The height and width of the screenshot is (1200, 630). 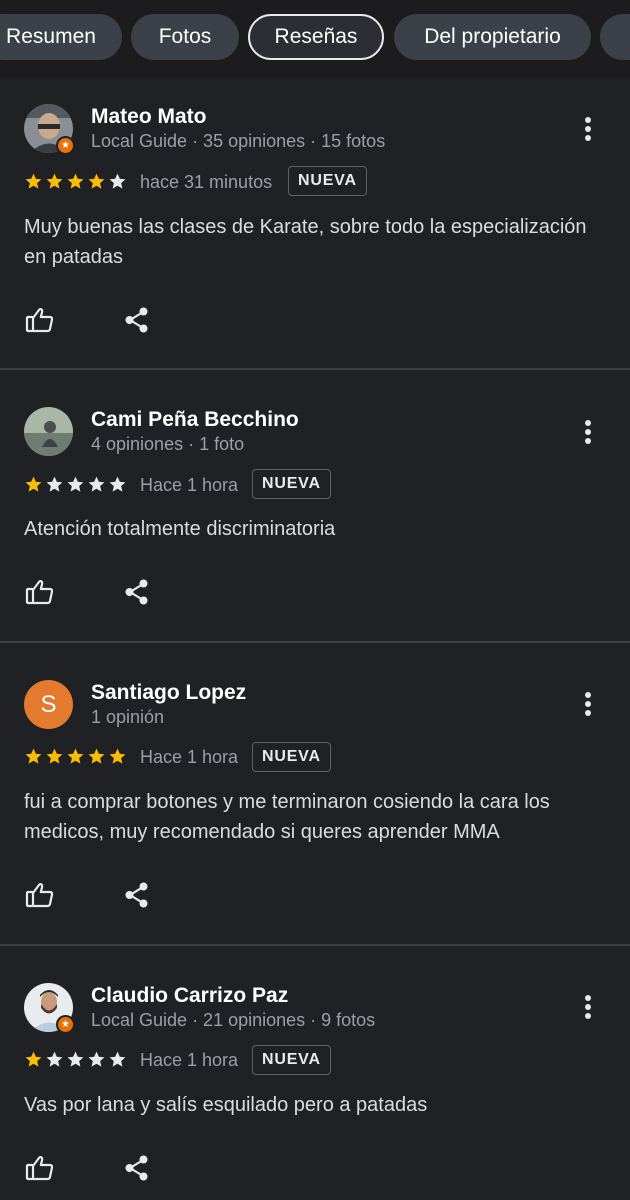 What do you see at coordinates (185, 37) in the screenshot?
I see `tab-fotos: Fotos` at bounding box center [185, 37].